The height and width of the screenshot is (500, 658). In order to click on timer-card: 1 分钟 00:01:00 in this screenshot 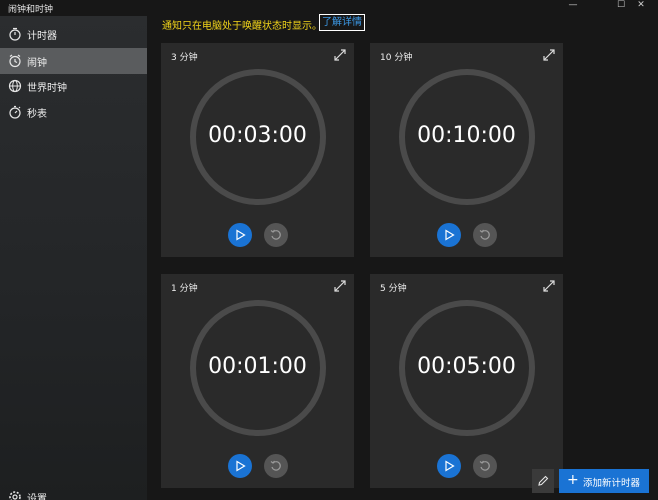, I will do `click(257, 381)`.